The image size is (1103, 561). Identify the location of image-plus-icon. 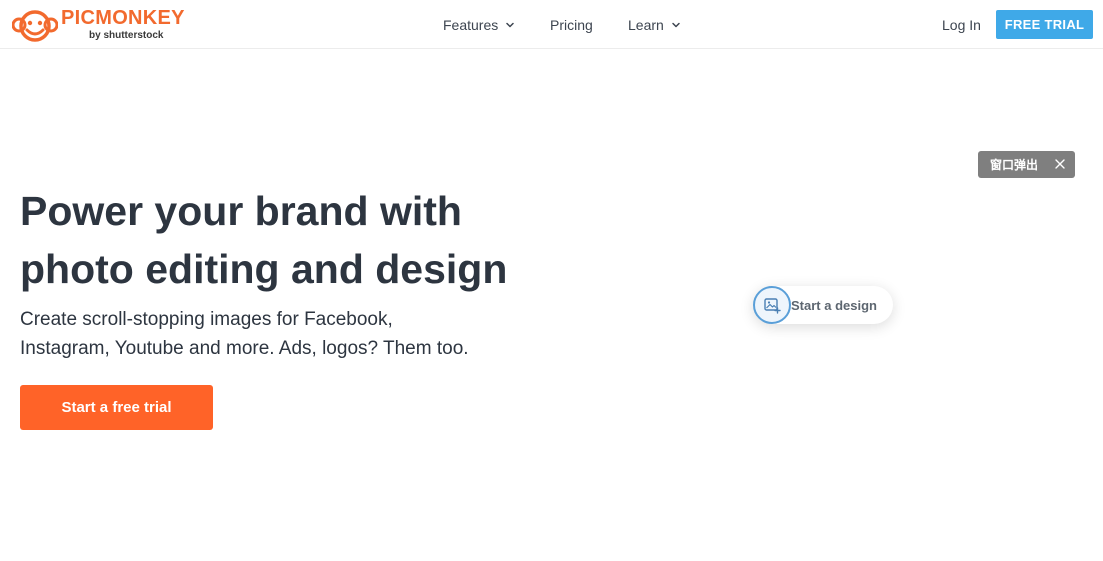
(772, 306).